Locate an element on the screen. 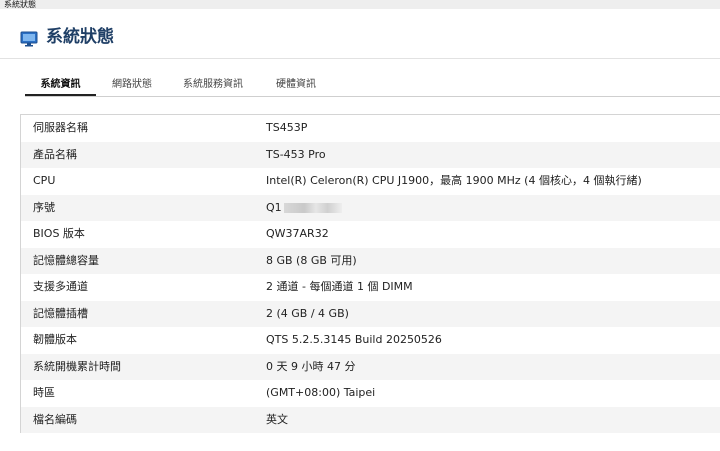  row-label: 伺服器名稱 is located at coordinates (60, 127).